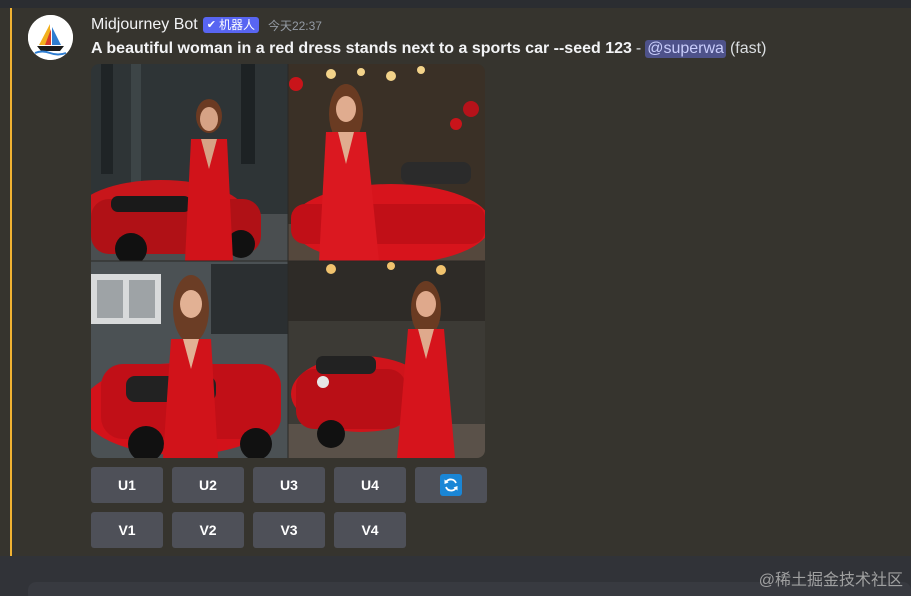 The image size is (911, 596). Describe the element at coordinates (295, 25) in the screenshot. I see `message-timestamp: 今天22:37` at that location.